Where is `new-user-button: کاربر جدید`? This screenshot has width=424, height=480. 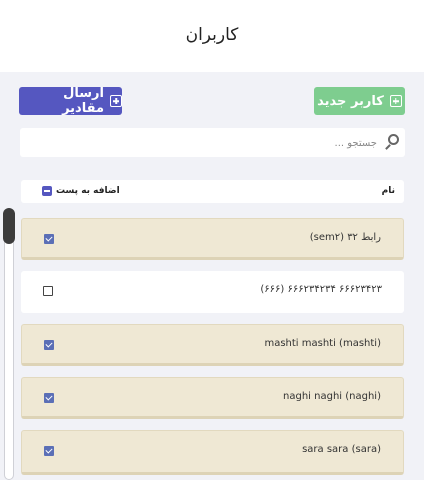 new-user-button: کاربر جدید is located at coordinates (359, 101).